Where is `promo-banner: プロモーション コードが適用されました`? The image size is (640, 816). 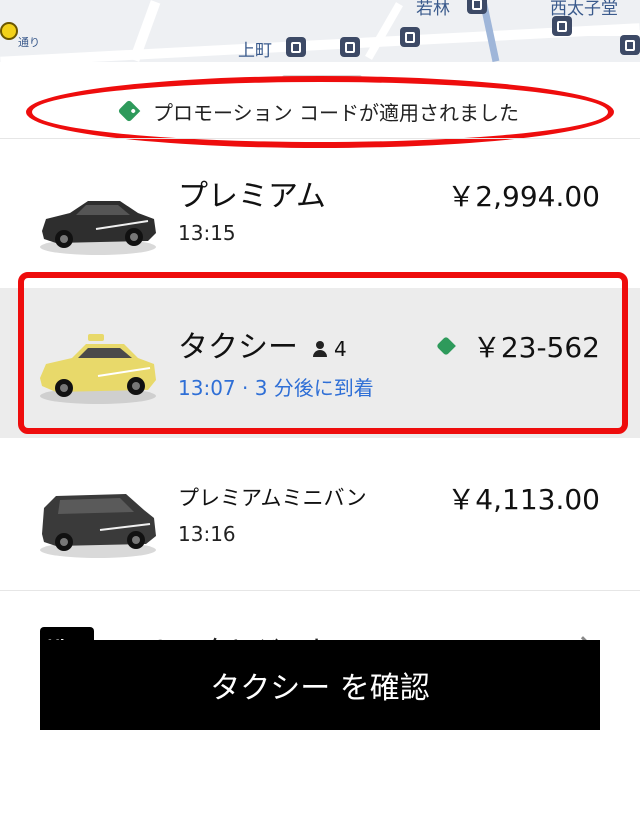 promo-banner: プロモーション コードが適用されました is located at coordinates (320, 111).